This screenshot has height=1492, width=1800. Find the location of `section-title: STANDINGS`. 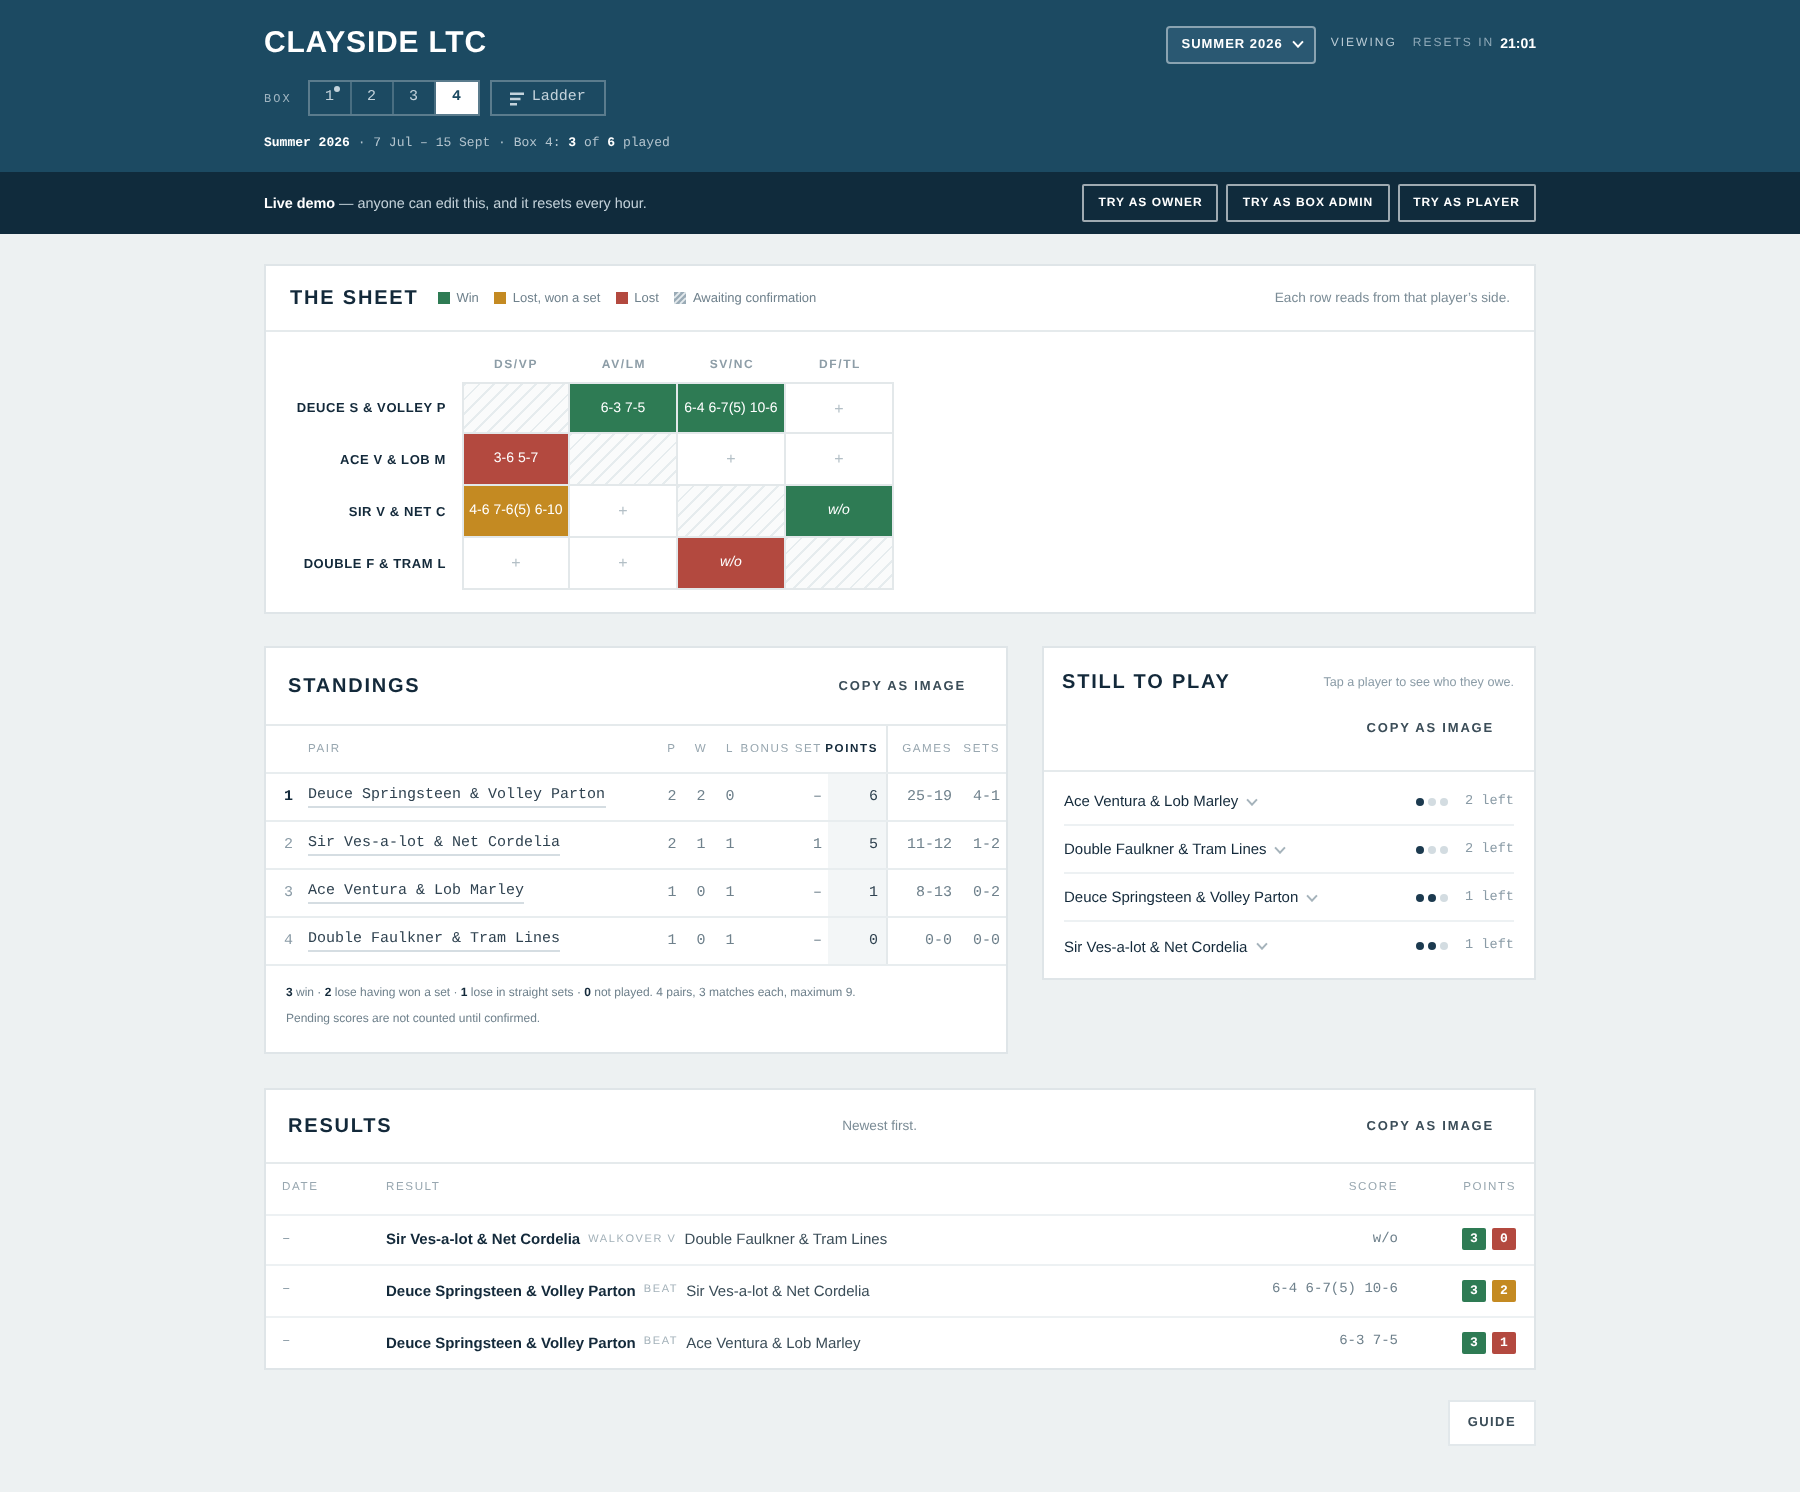

section-title: STANDINGS is located at coordinates (354, 686).